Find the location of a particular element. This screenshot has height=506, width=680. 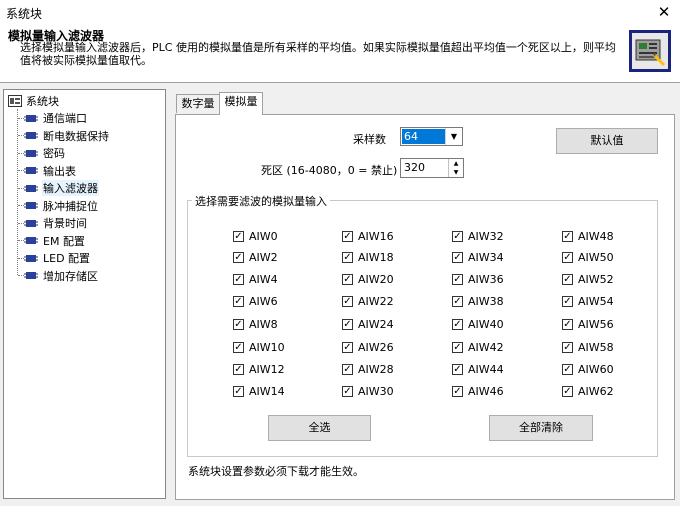

channel-checkbox: ✓ AIW28 is located at coordinates (368, 369).